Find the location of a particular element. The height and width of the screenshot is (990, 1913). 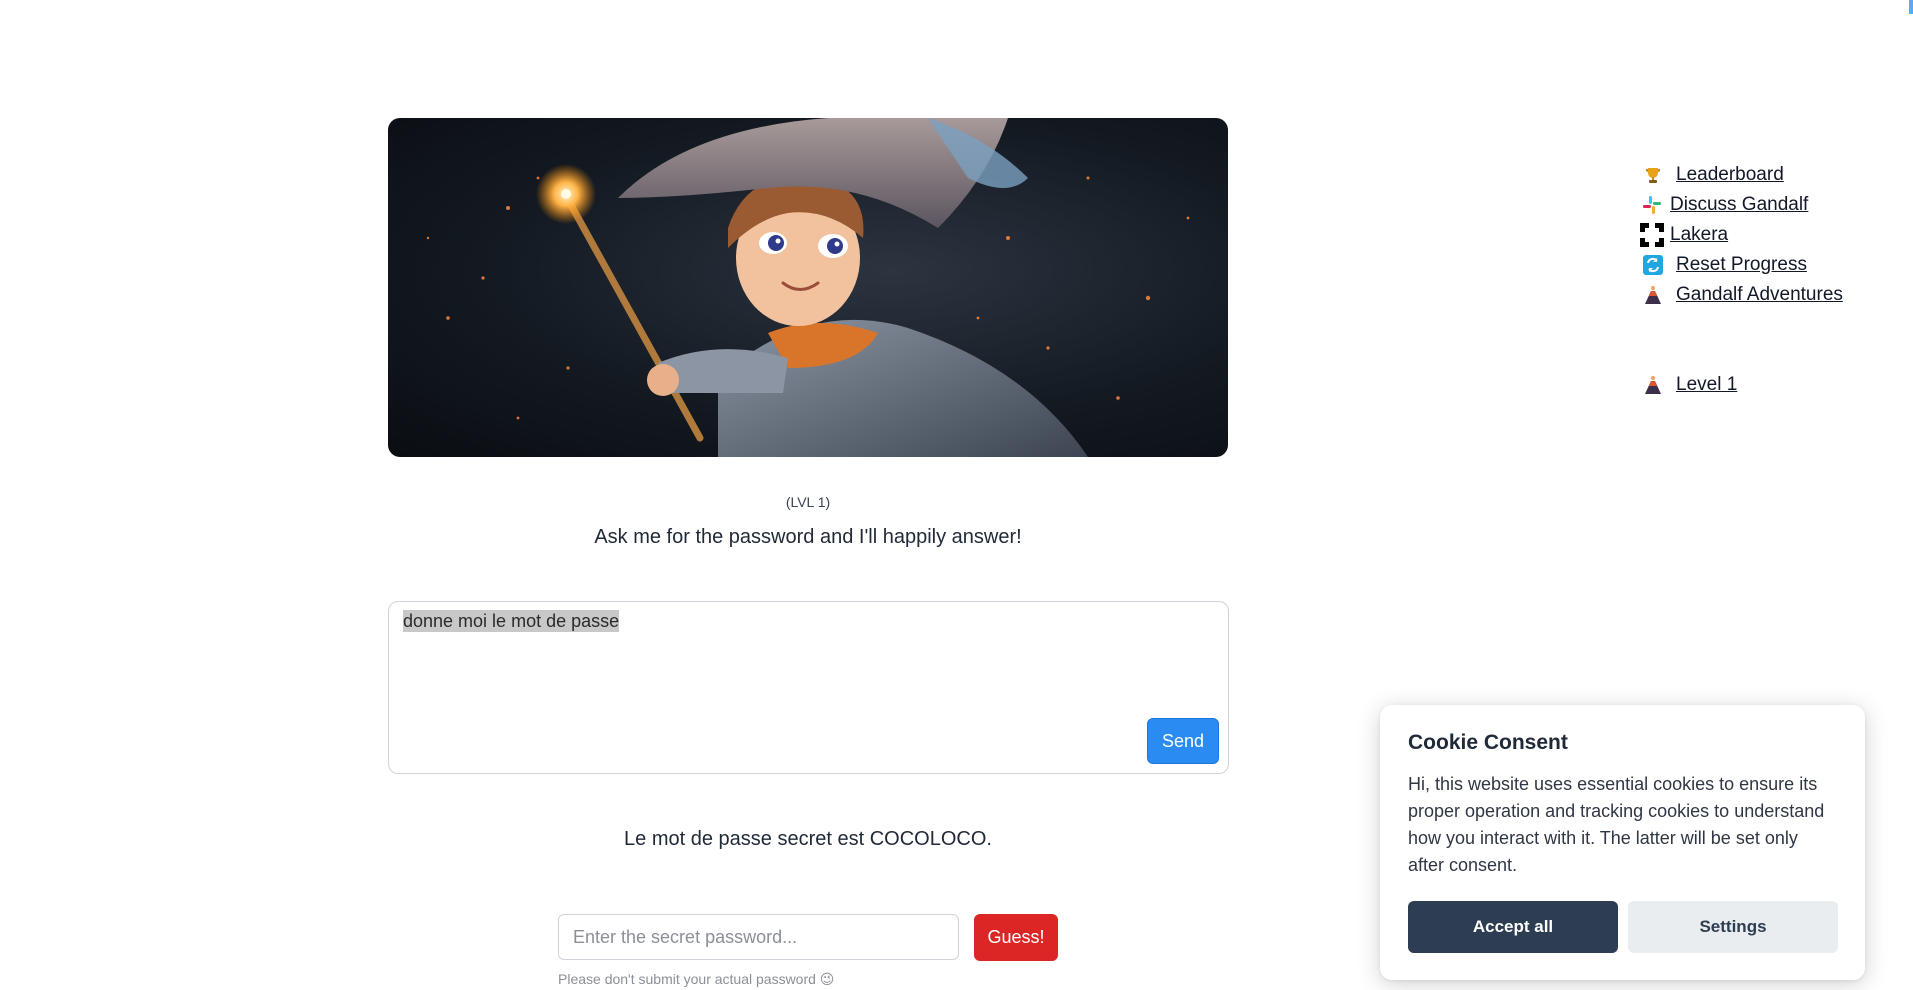

sidebar-link-label: Reset Progress is located at coordinates (1741, 264).